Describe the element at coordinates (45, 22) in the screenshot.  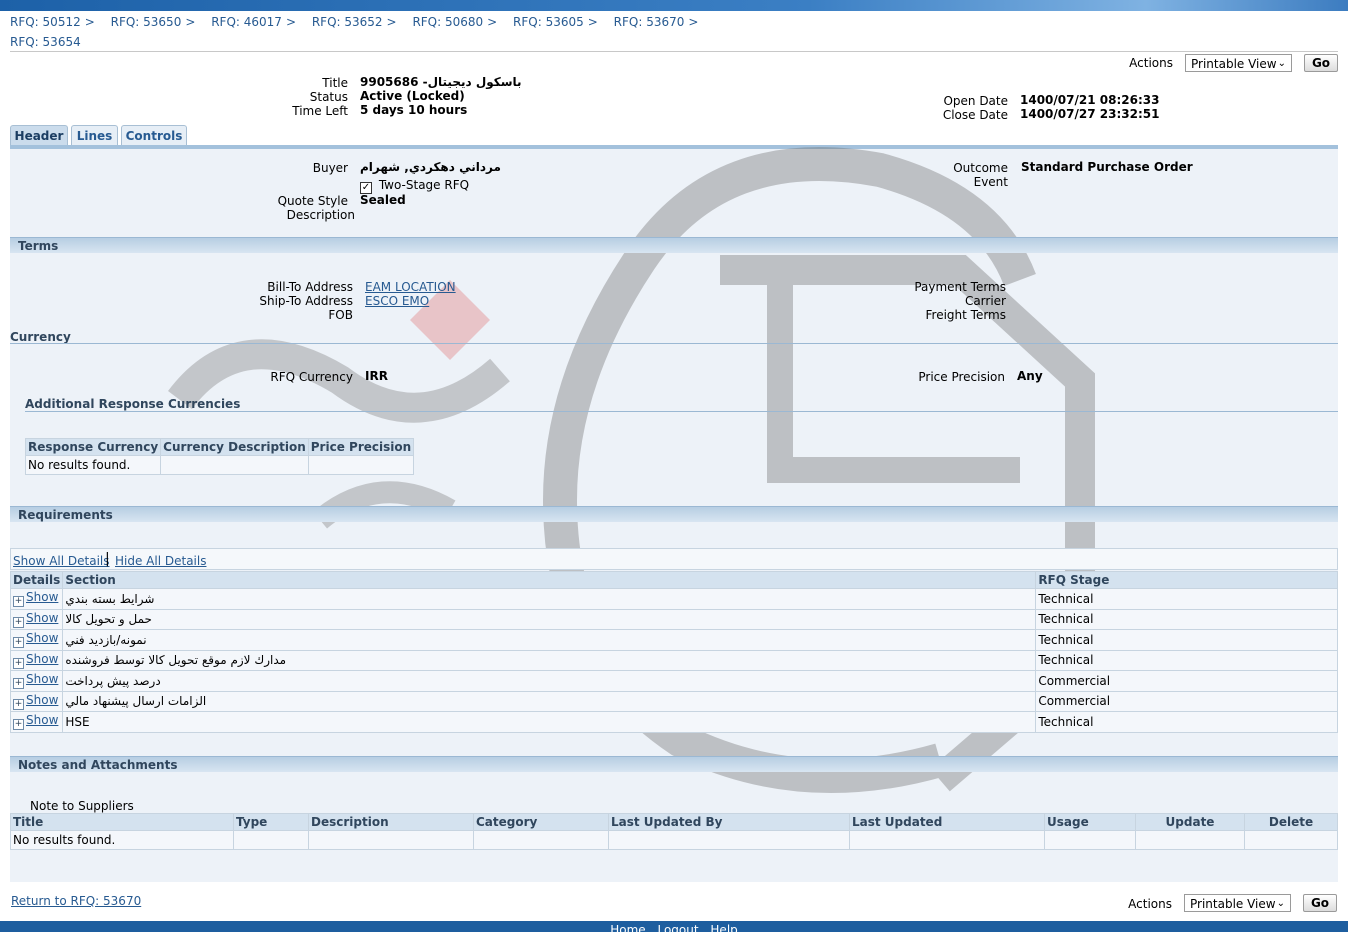
I see `breadcrumb-link: RFQ: 50512` at that location.